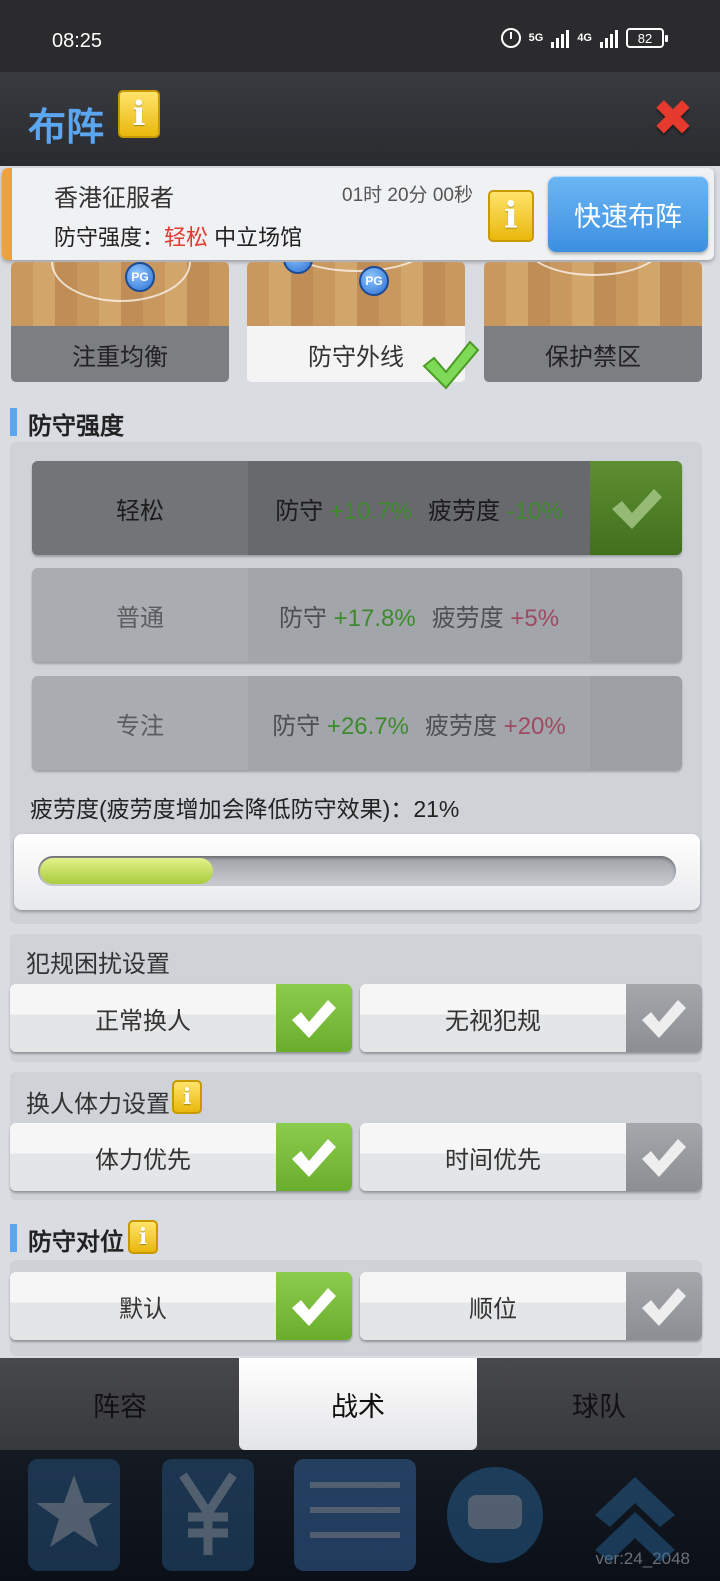 The height and width of the screenshot is (1581, 720). I want to click on fatigue-progress-fill, so click(126, 871).